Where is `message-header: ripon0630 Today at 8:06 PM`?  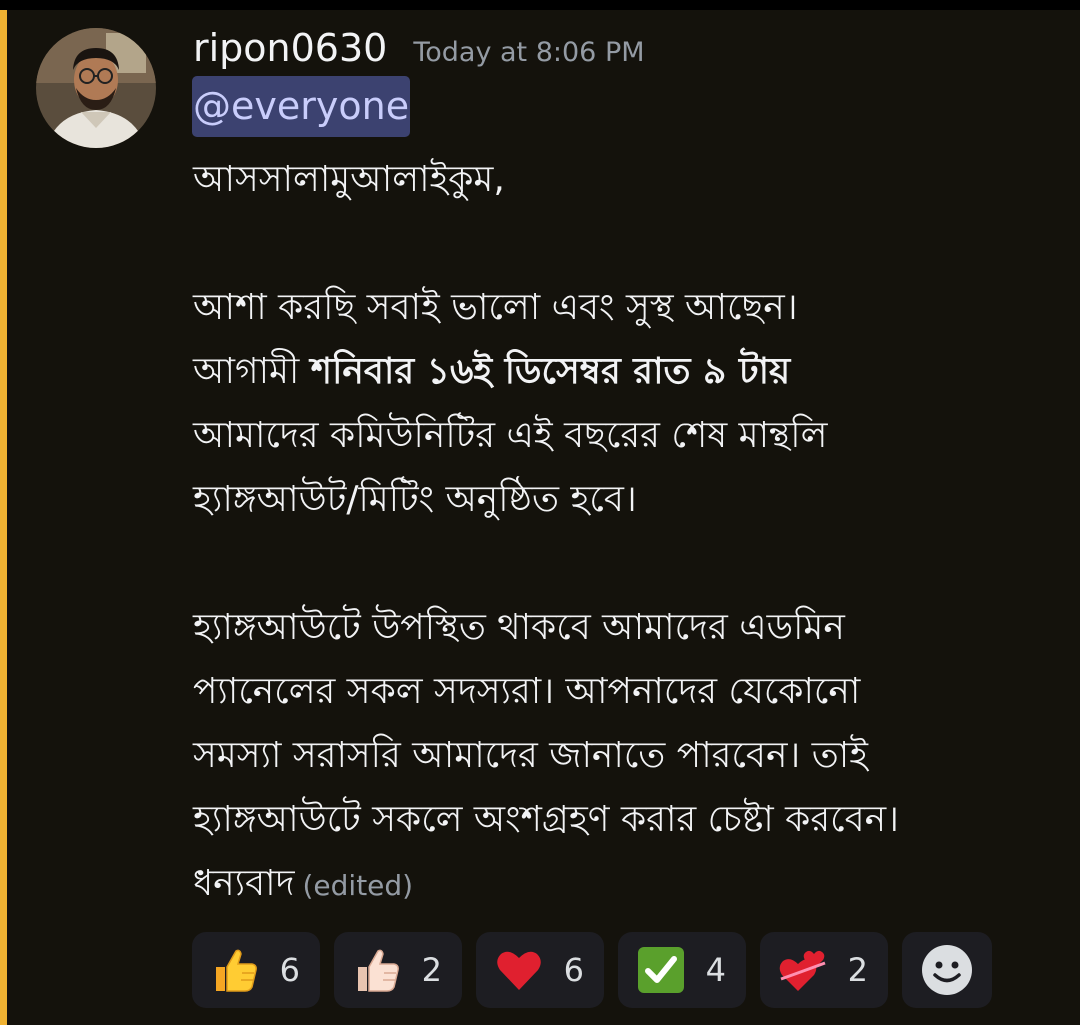
message-header: ripon0630 Today at 8:06 PM is located at coordinates (419, 51).